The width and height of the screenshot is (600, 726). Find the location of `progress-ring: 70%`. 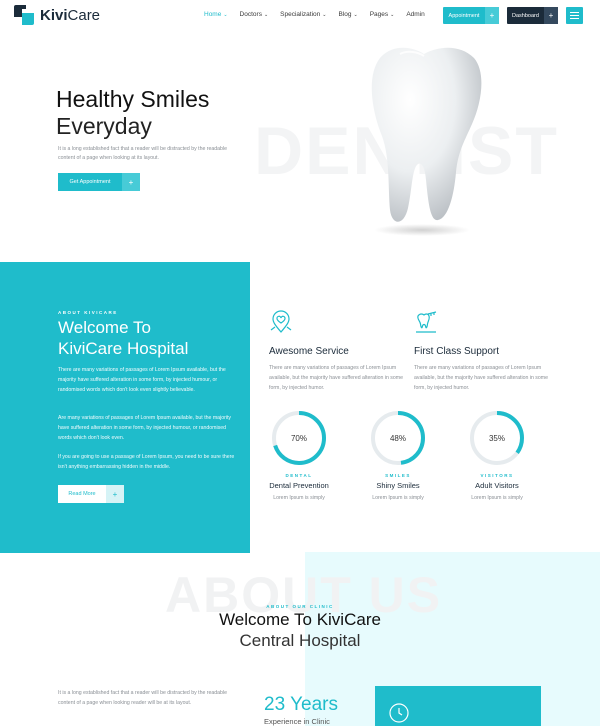

progress-ring: 70% is located at coordinates (299, 438).